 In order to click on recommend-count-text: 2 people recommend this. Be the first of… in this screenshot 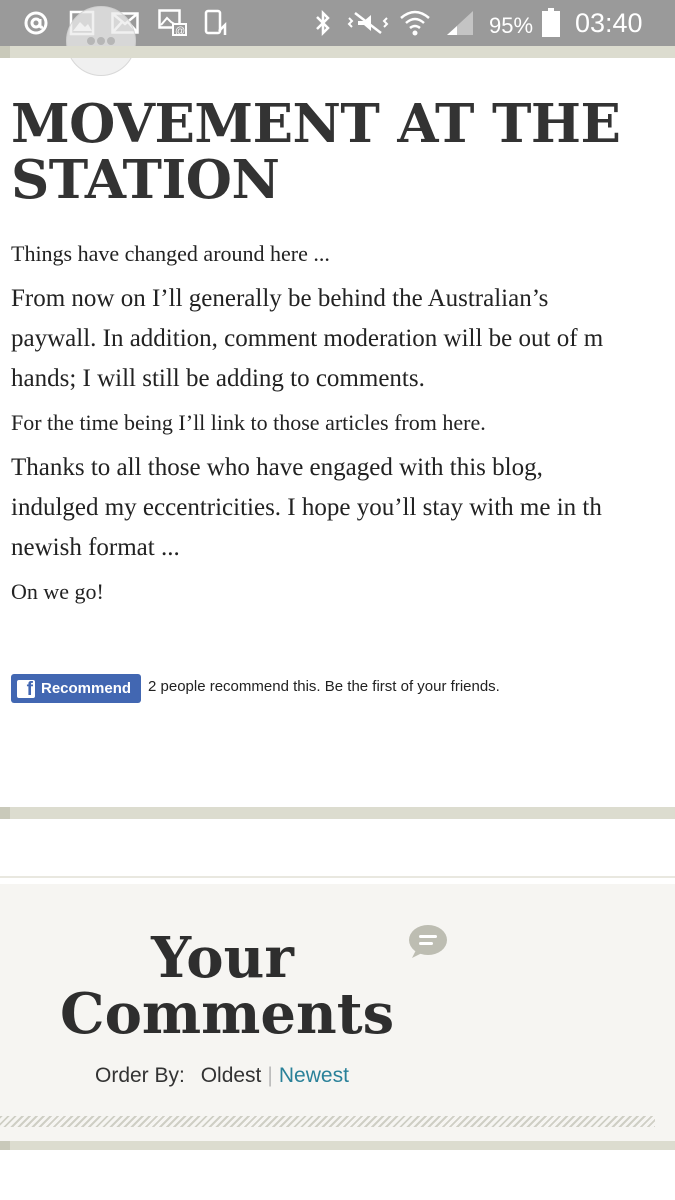, I will do `click(324, 686)`.